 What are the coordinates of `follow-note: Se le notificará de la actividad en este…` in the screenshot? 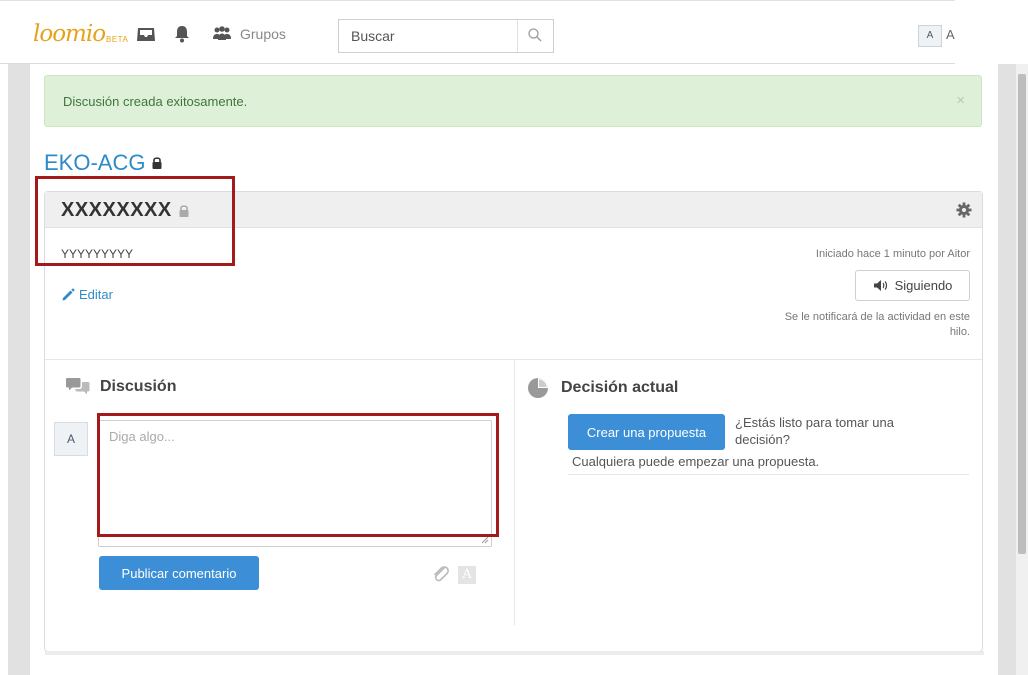 It's located at (877, 324).